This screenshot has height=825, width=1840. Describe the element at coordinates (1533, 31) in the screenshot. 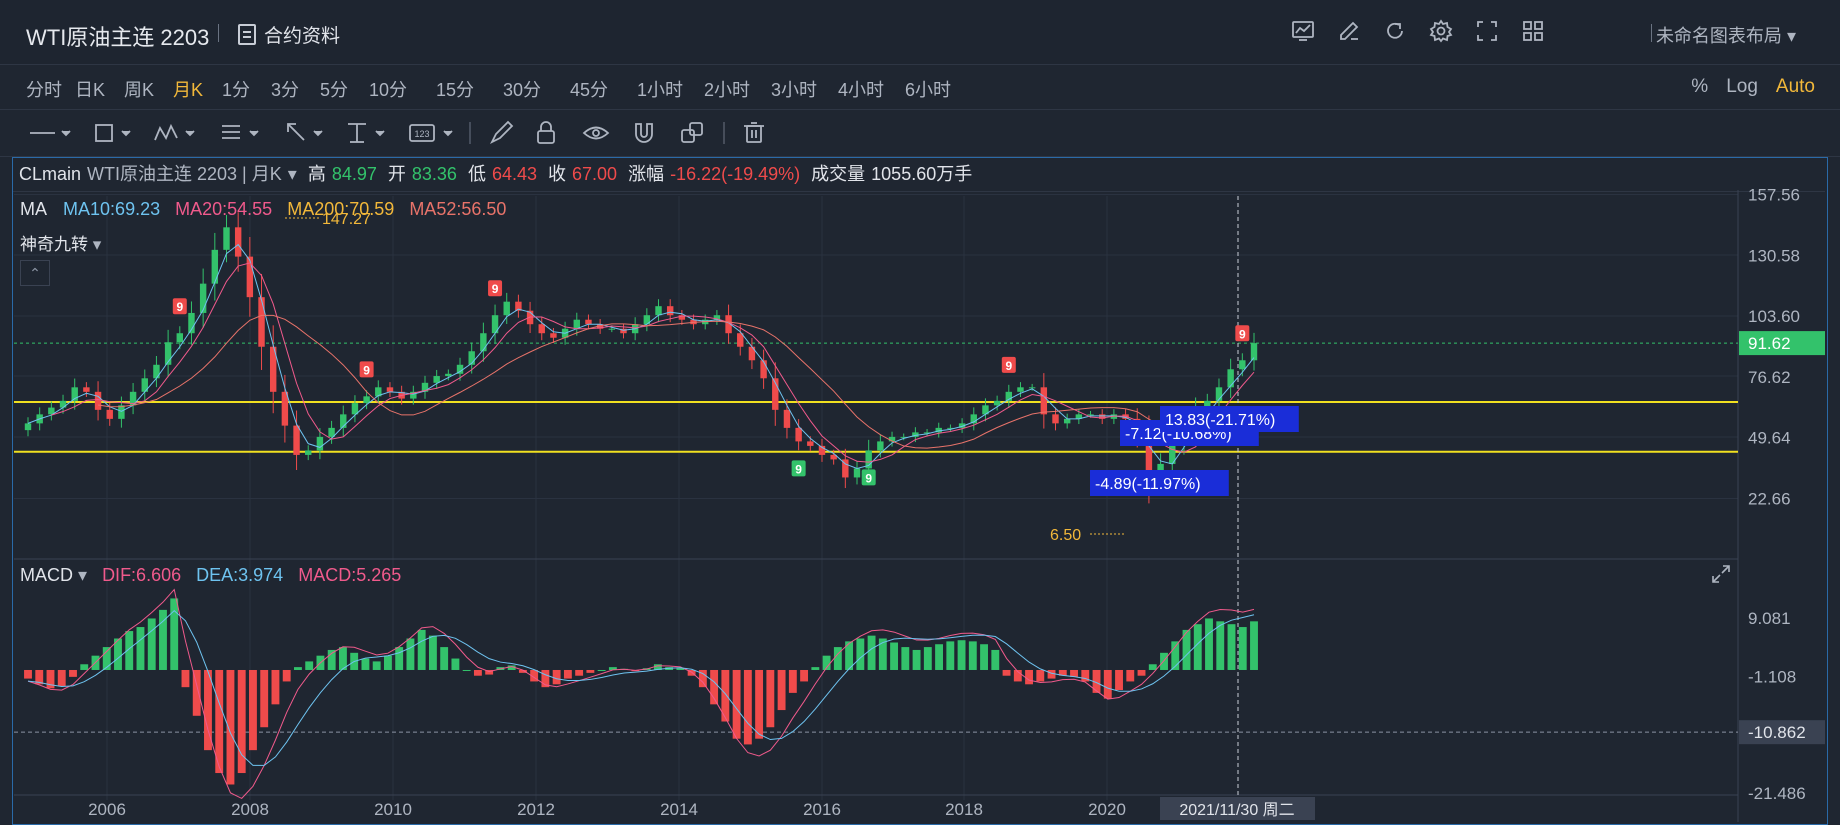

I see `grid-icon` at that location.